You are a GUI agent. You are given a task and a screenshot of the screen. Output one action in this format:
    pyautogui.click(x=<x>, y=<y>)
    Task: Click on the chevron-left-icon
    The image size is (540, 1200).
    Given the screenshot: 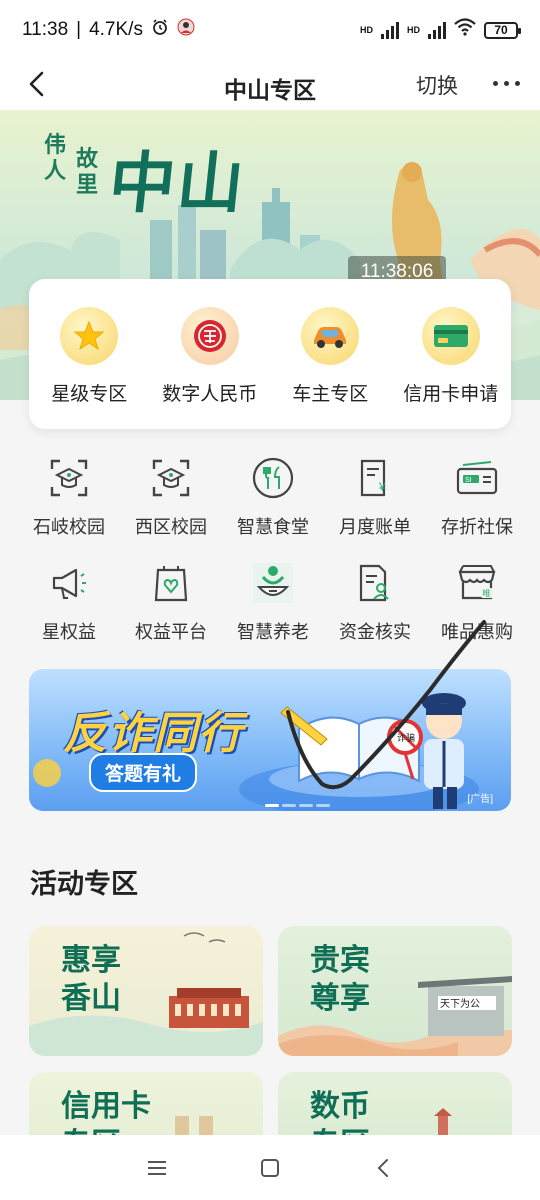 What is the action you would take?
    pyautogui.click(x=36, y=84)
    